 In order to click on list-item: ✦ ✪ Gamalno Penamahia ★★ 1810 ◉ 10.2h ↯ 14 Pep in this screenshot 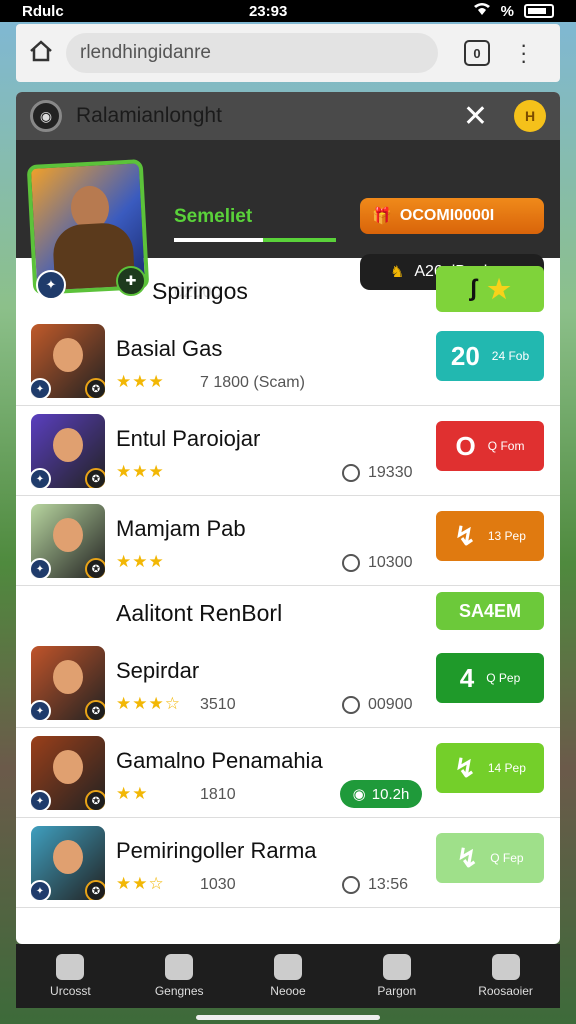, I will do `click(288, 773)`.